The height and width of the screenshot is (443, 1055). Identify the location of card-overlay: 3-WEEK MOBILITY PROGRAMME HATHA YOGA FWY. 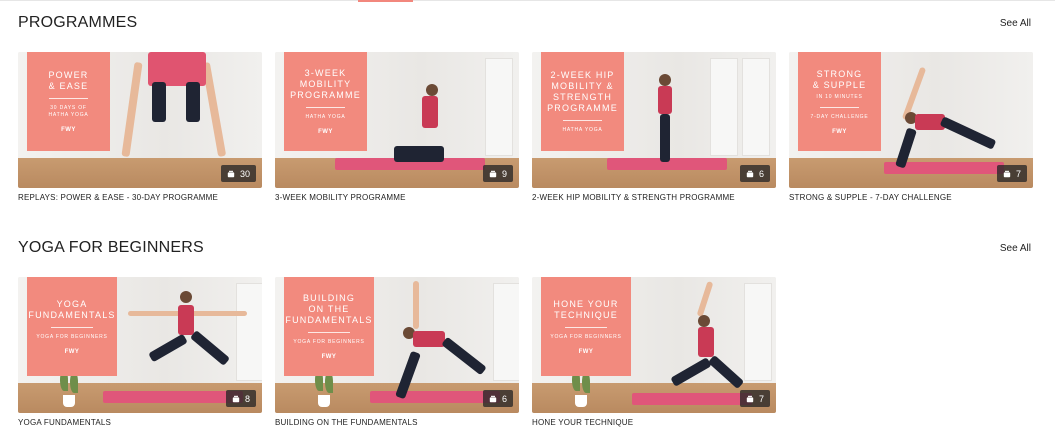
(325, 101).